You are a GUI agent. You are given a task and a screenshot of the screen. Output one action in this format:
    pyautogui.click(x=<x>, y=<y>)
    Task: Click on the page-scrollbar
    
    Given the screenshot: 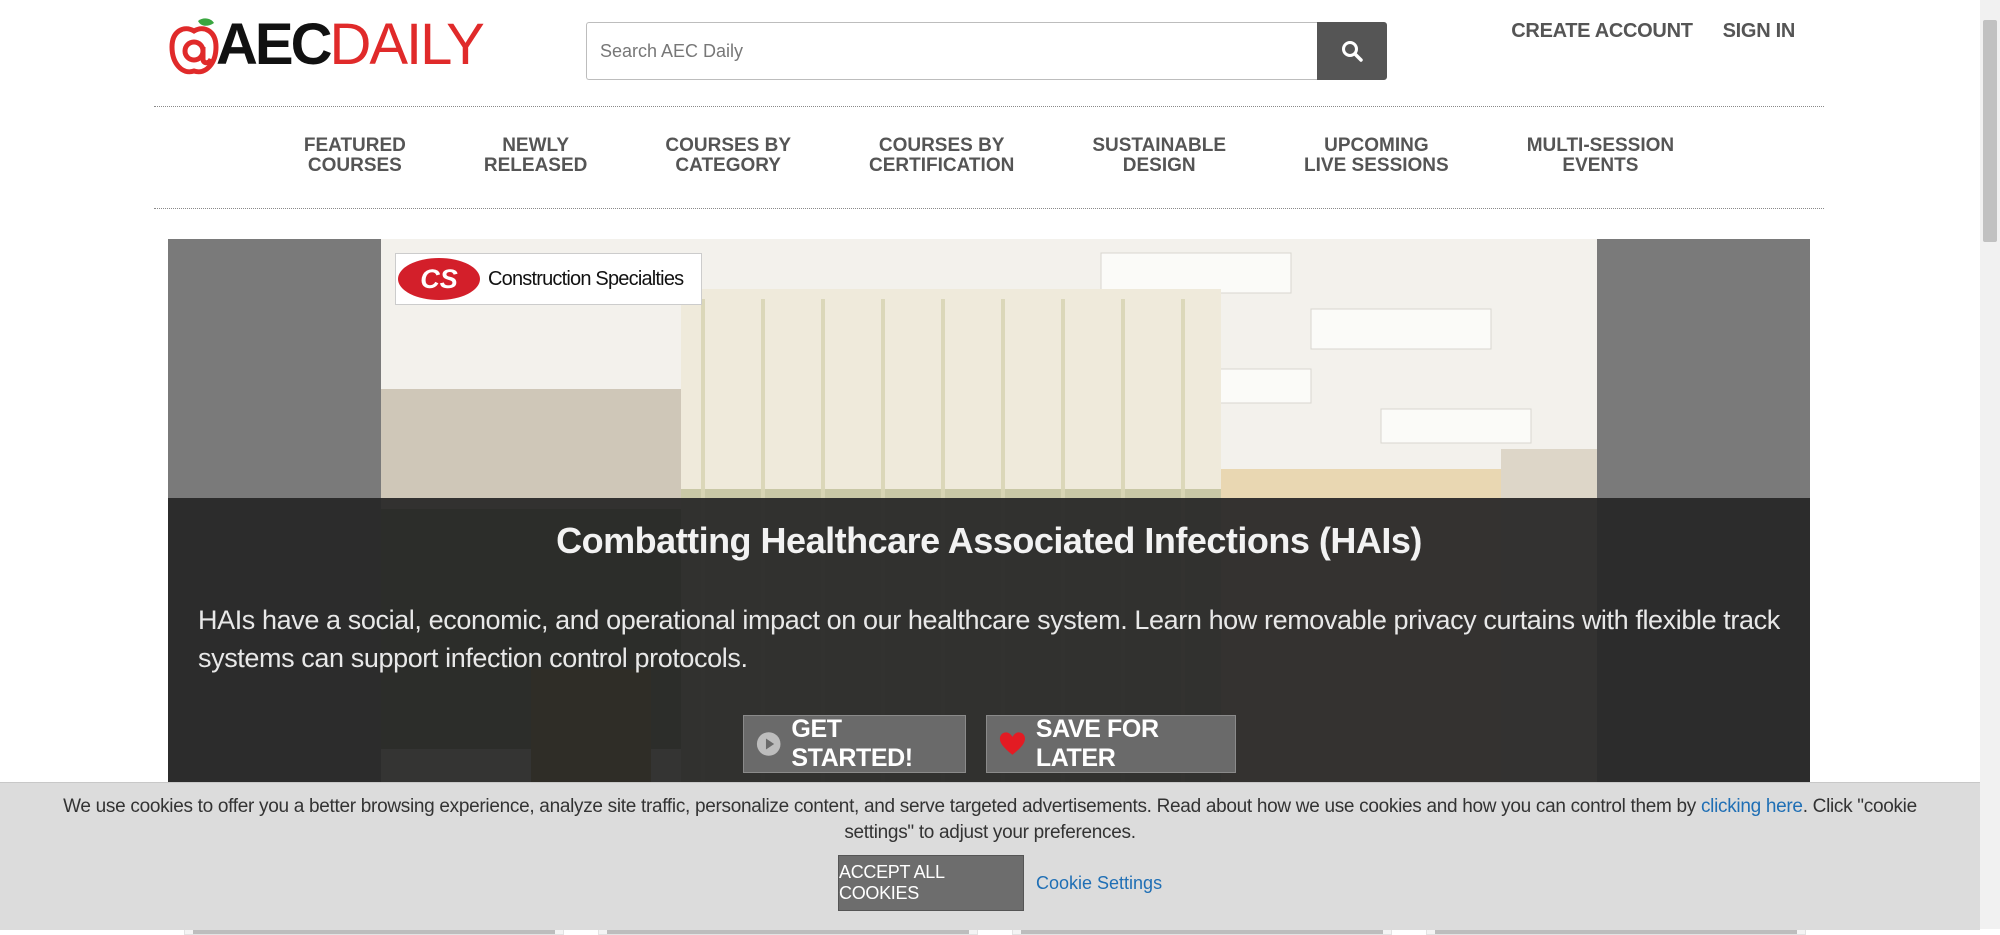 What is the action you would take?
    pyautogui.click(x=1990, y=464)
    